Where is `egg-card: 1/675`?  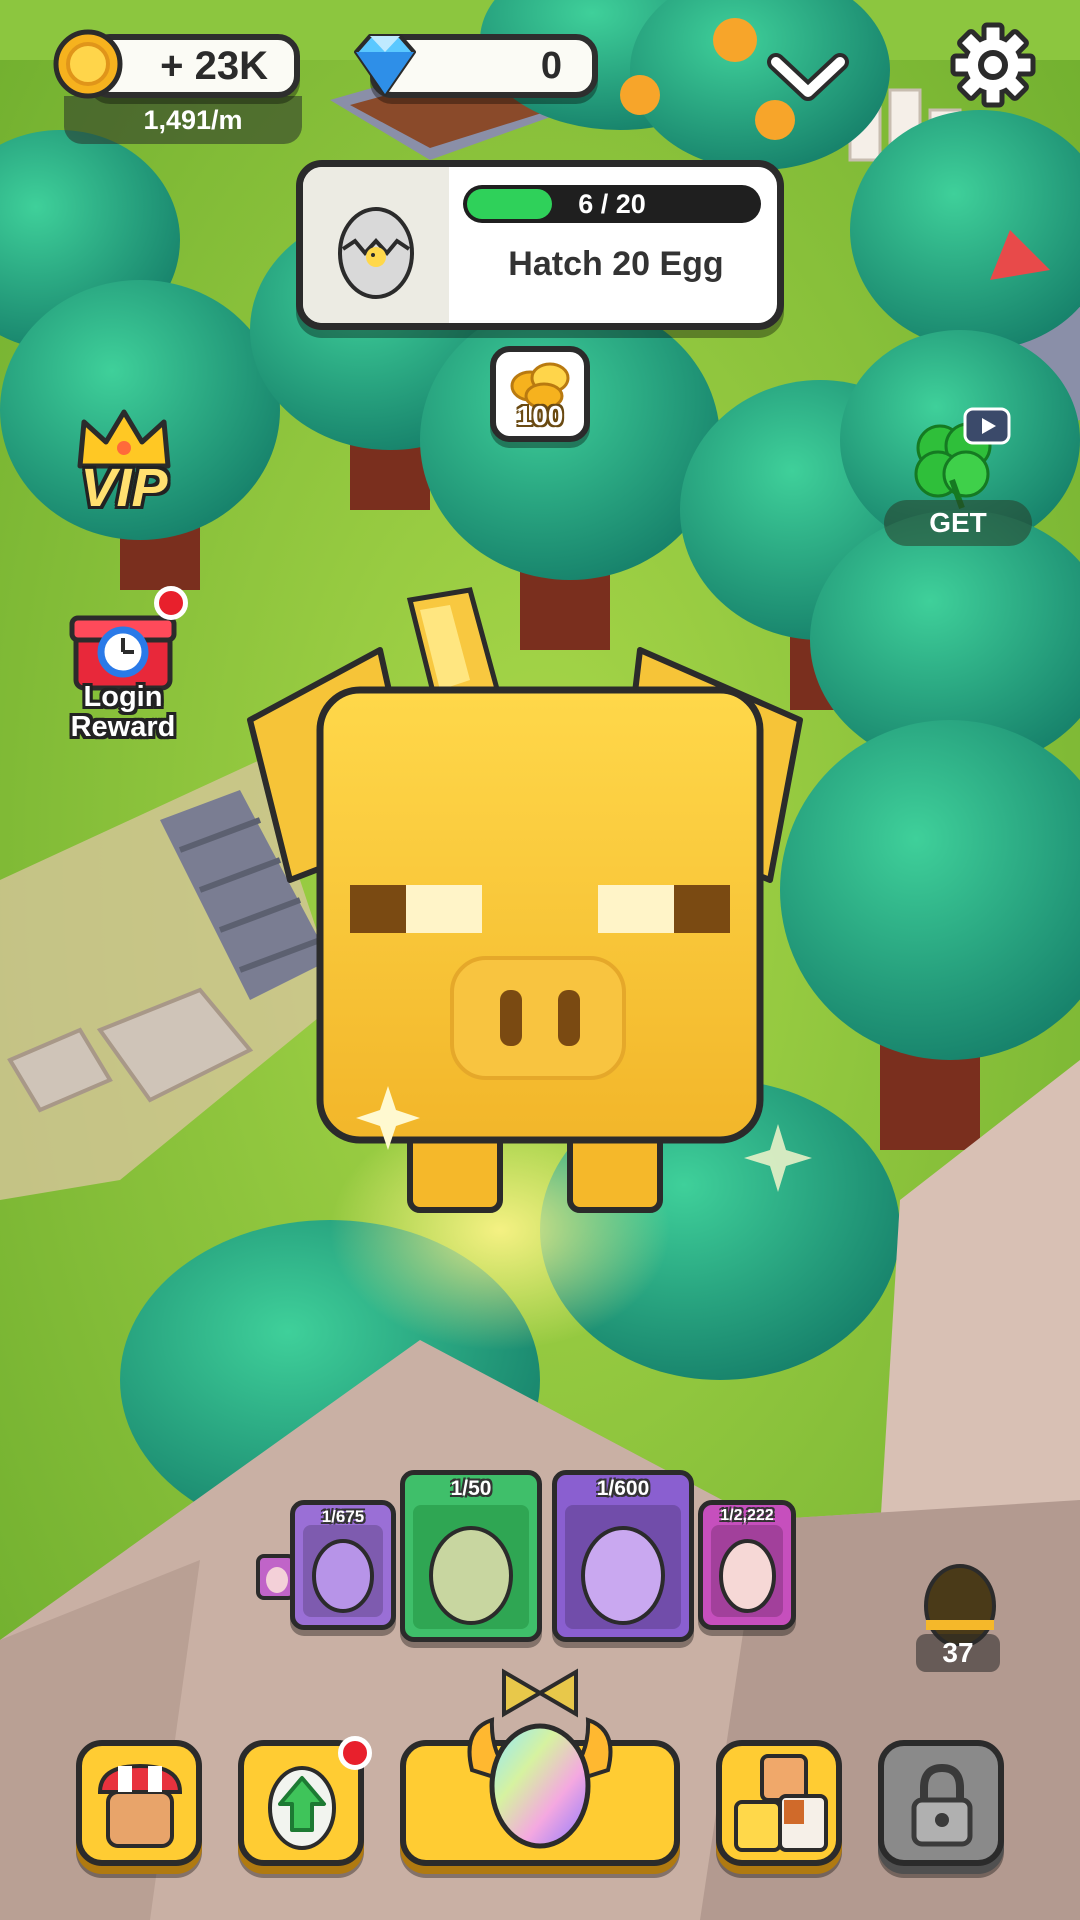 egg-card: 1/675 is located at coordinates (343, 1565).